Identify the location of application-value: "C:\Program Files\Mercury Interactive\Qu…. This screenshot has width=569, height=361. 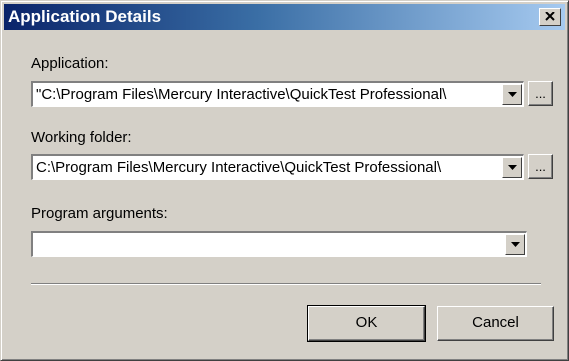
(241, 94).